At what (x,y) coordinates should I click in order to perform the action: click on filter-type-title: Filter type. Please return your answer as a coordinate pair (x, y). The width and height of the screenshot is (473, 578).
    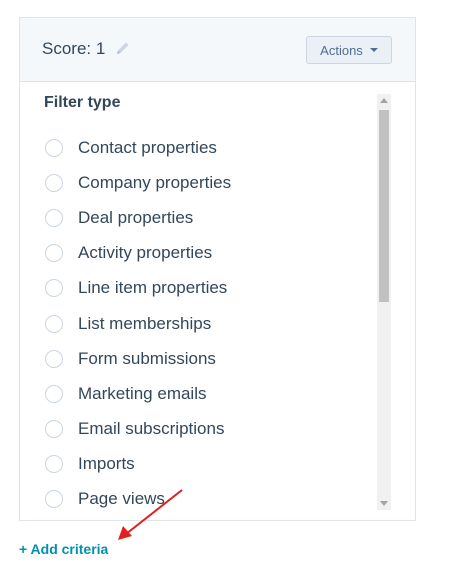
    Looking at the image, I should click on (82, 102).